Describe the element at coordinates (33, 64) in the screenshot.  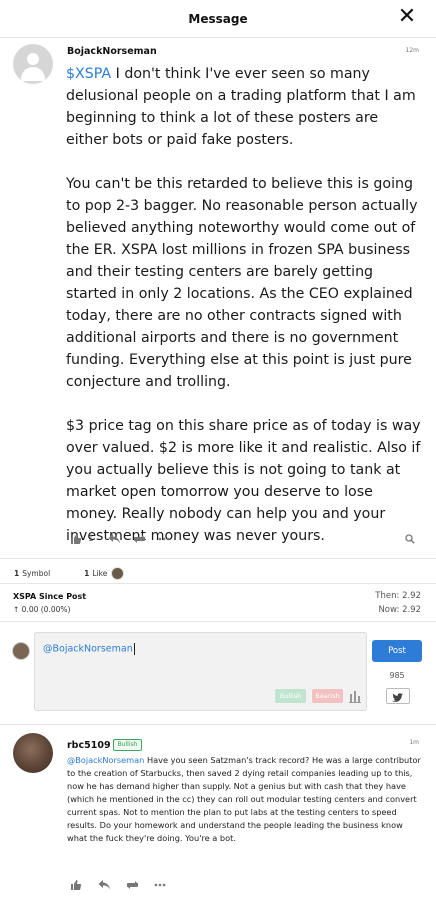
I see `avatar` at that location.